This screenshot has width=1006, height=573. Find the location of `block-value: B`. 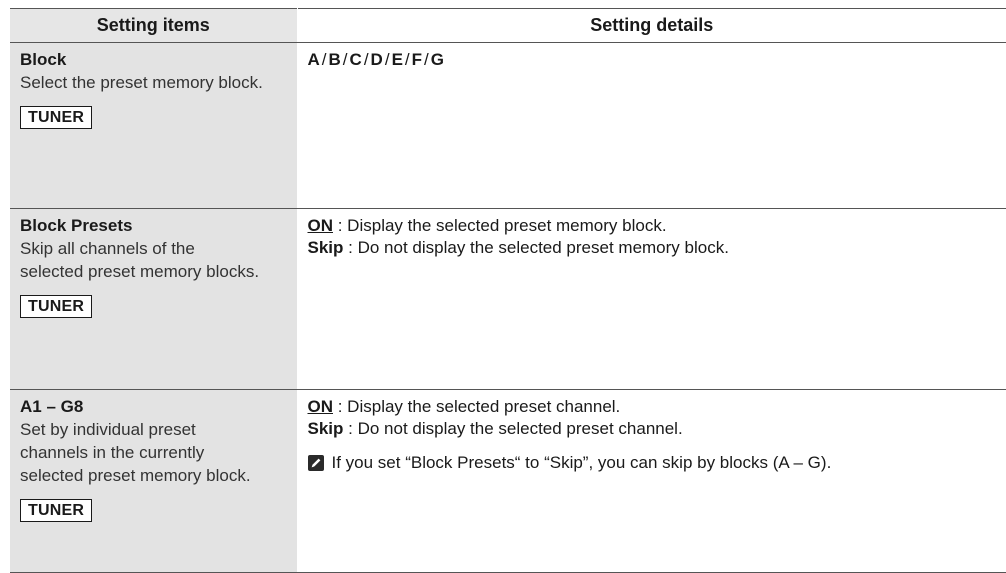

block-value: B is located at coordinates (334, 59).